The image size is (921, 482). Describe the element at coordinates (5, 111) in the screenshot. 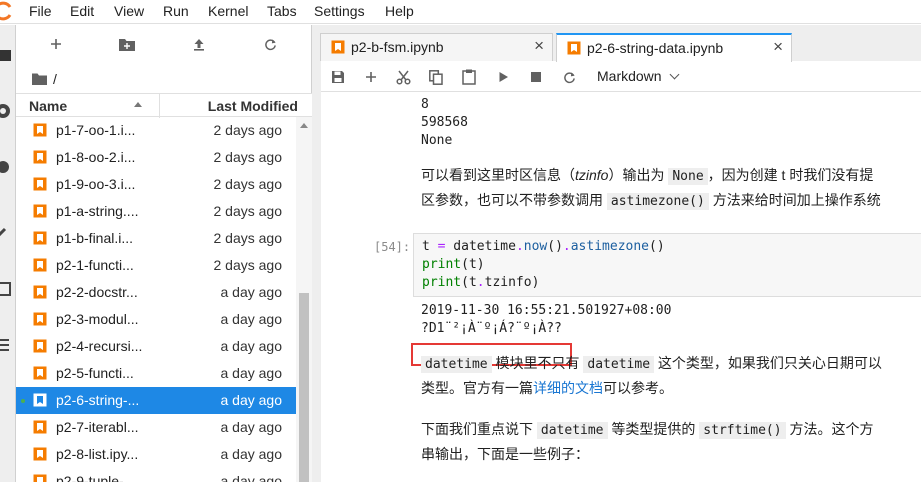

I see `running-tab-icon` at that location.